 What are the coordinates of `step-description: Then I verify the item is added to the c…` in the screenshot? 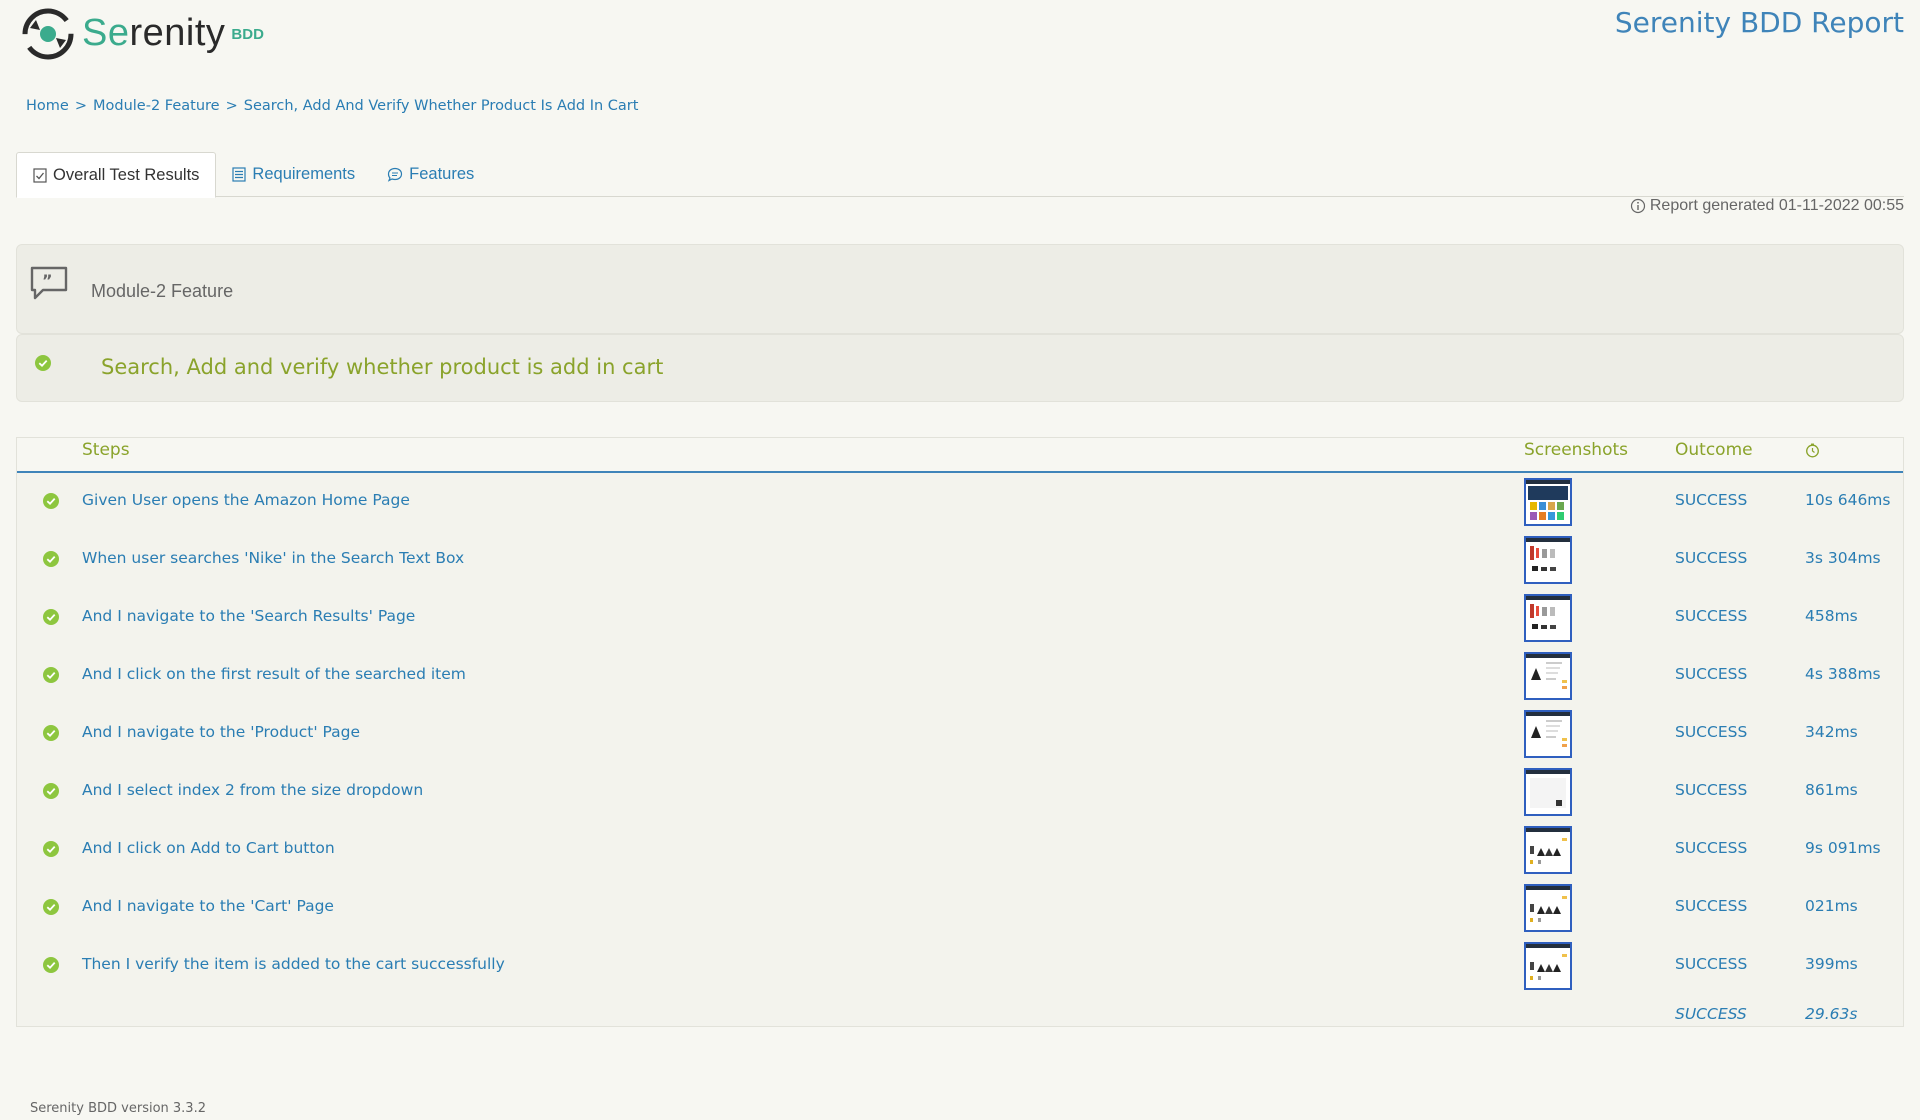 It's located at (293, 964).